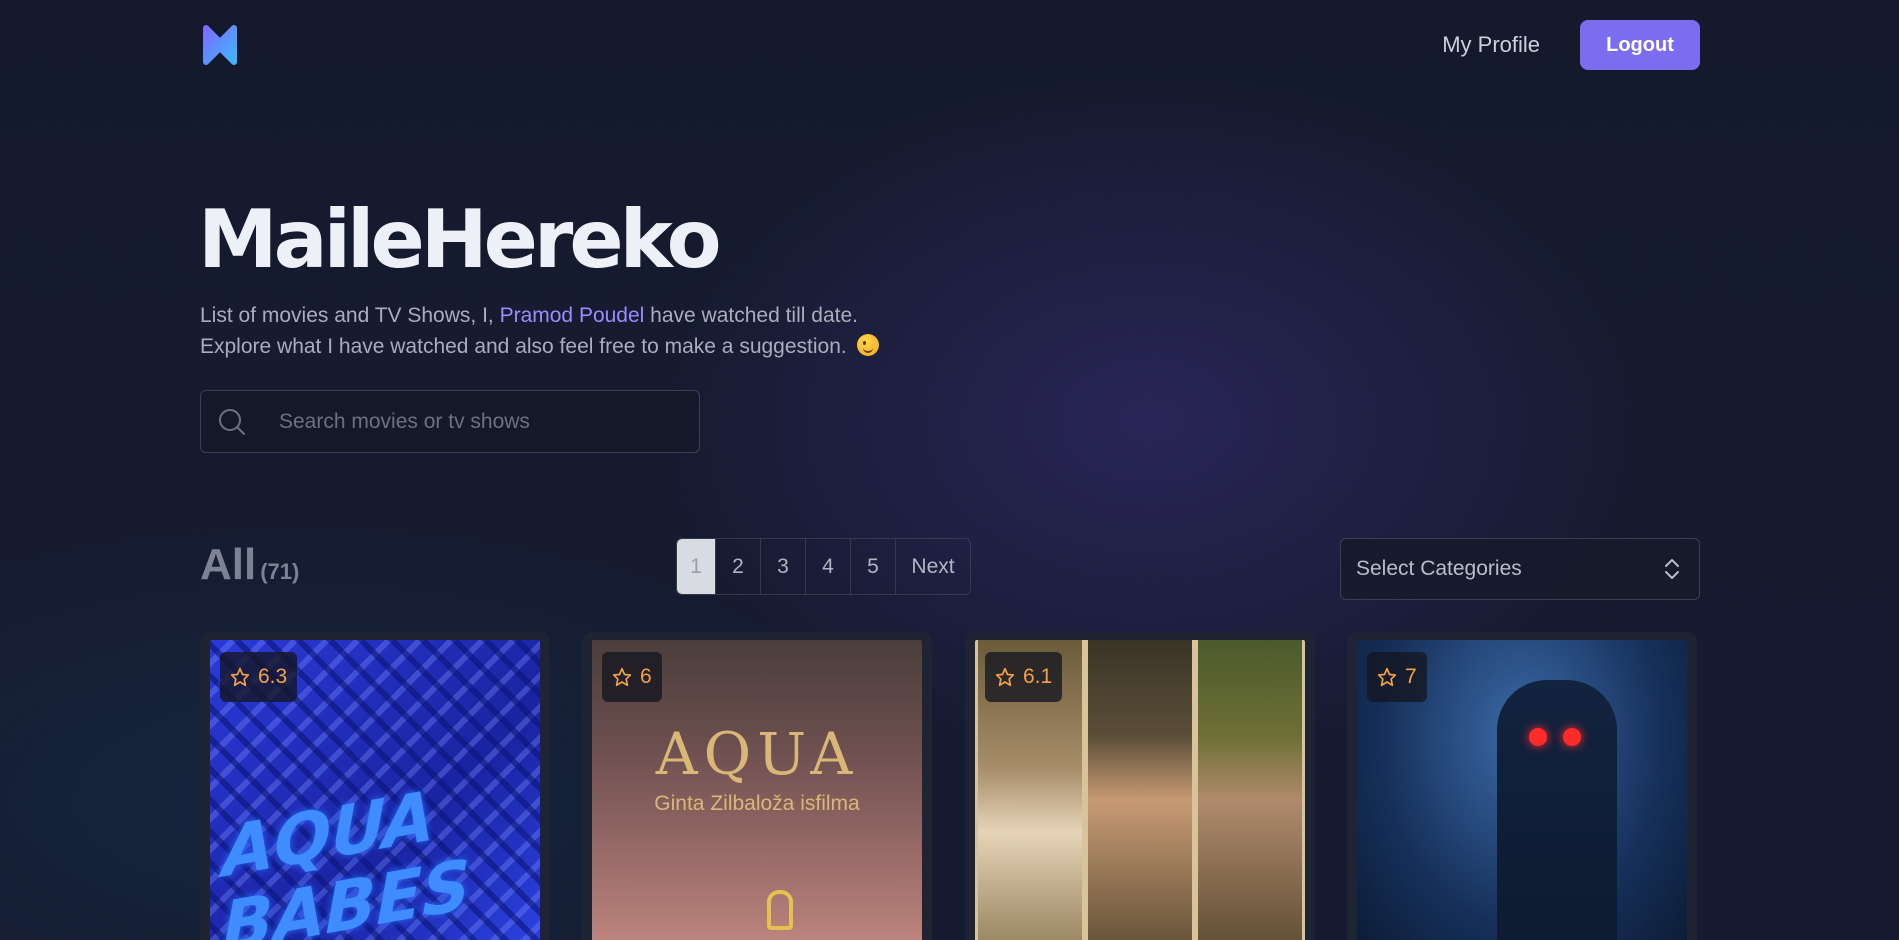  I want to click on rating-badge: 7, so click(1397, 677).